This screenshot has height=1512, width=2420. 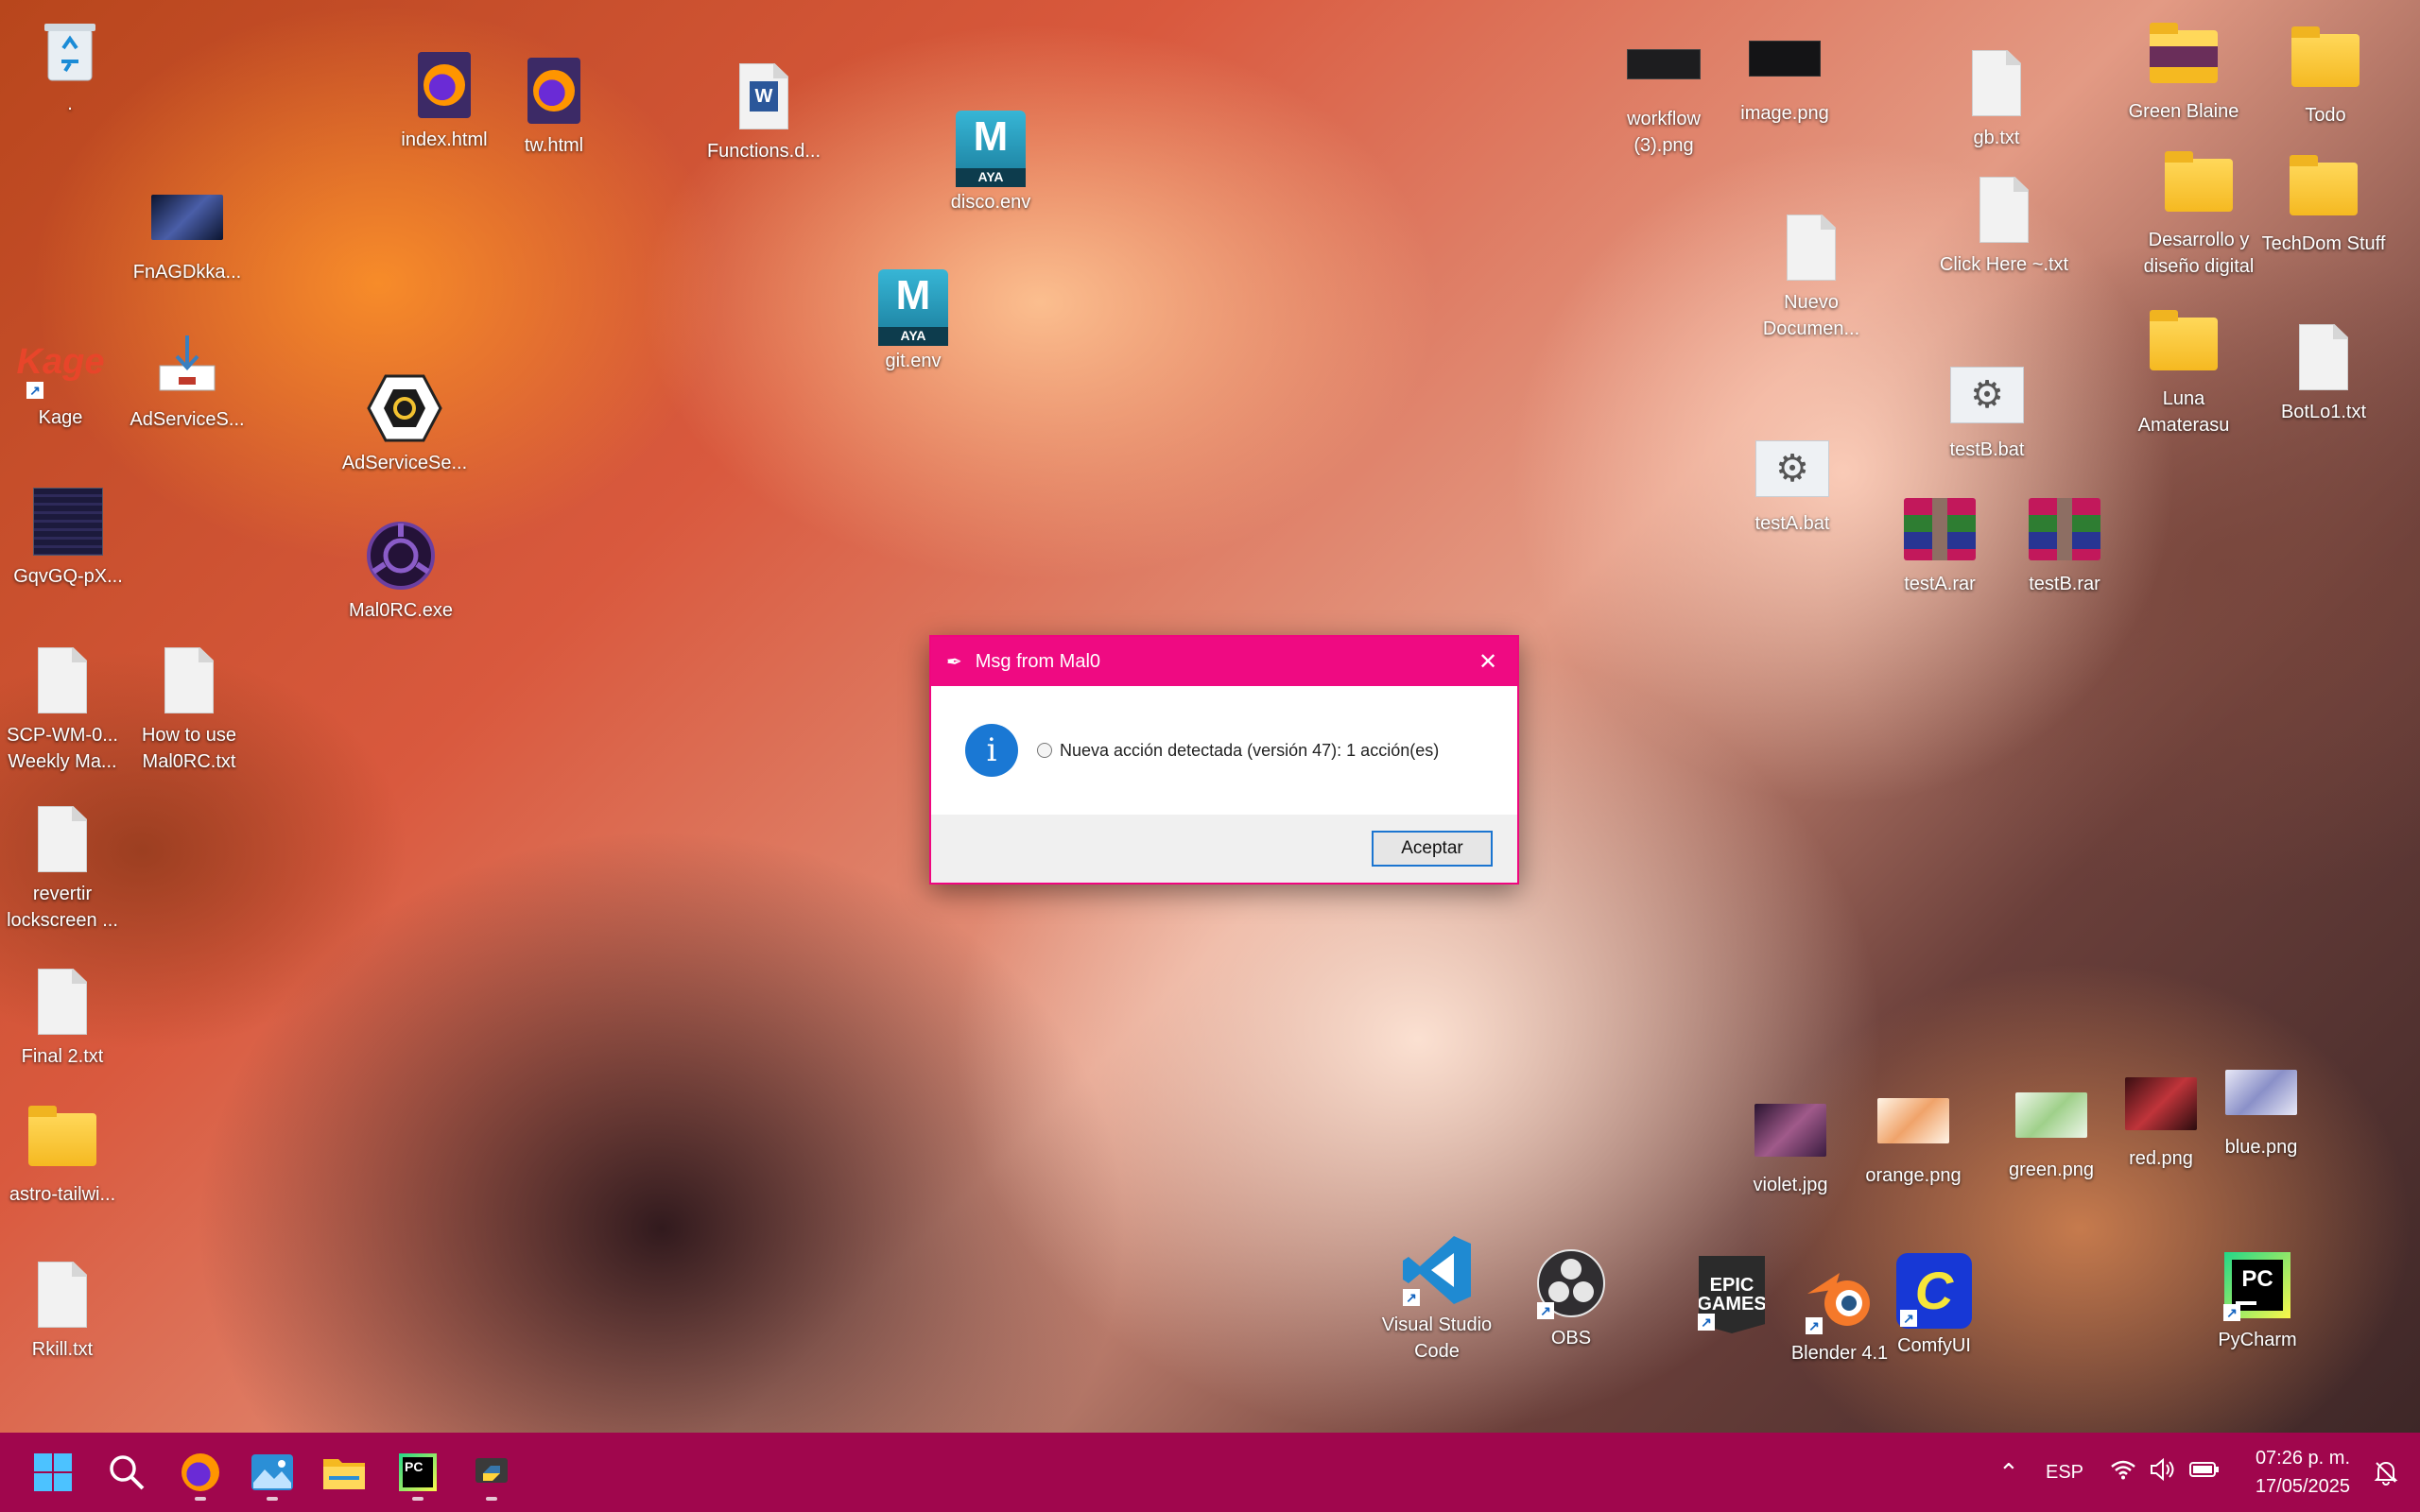 What do you see at coordinates (2123, 1472) in the screenshot?
I see `wifi-icon` at bounding box center [2123, 1472].